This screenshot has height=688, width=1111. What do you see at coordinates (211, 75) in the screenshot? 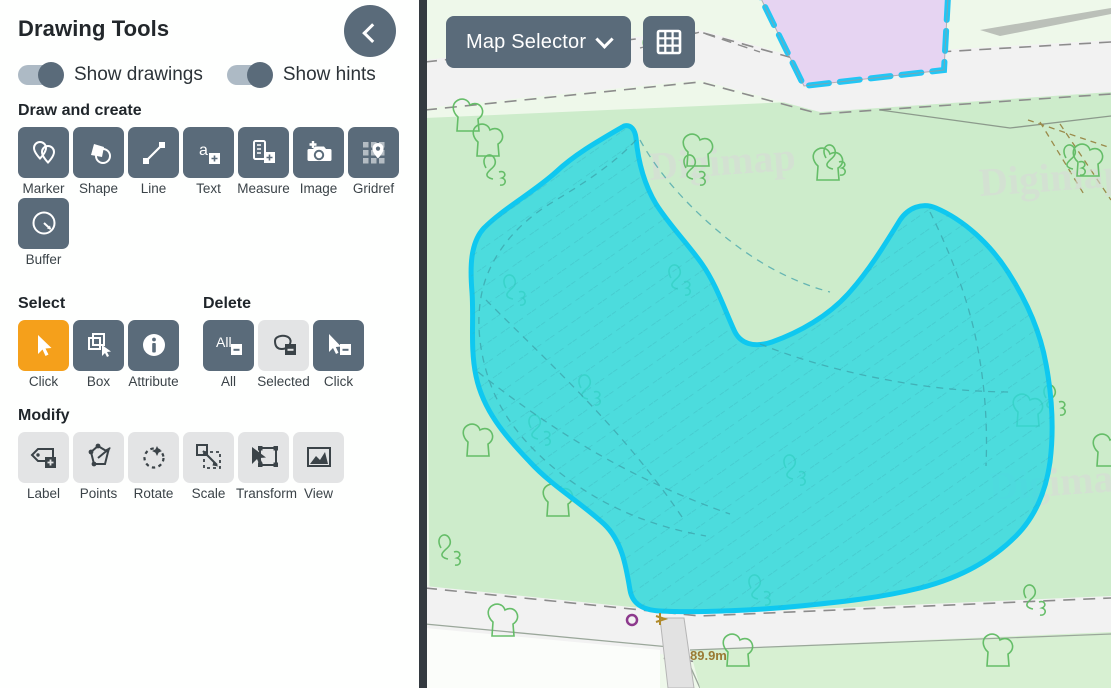
I see `toggle-row: Show drawings Show hints` at bounding box center [211, 75].